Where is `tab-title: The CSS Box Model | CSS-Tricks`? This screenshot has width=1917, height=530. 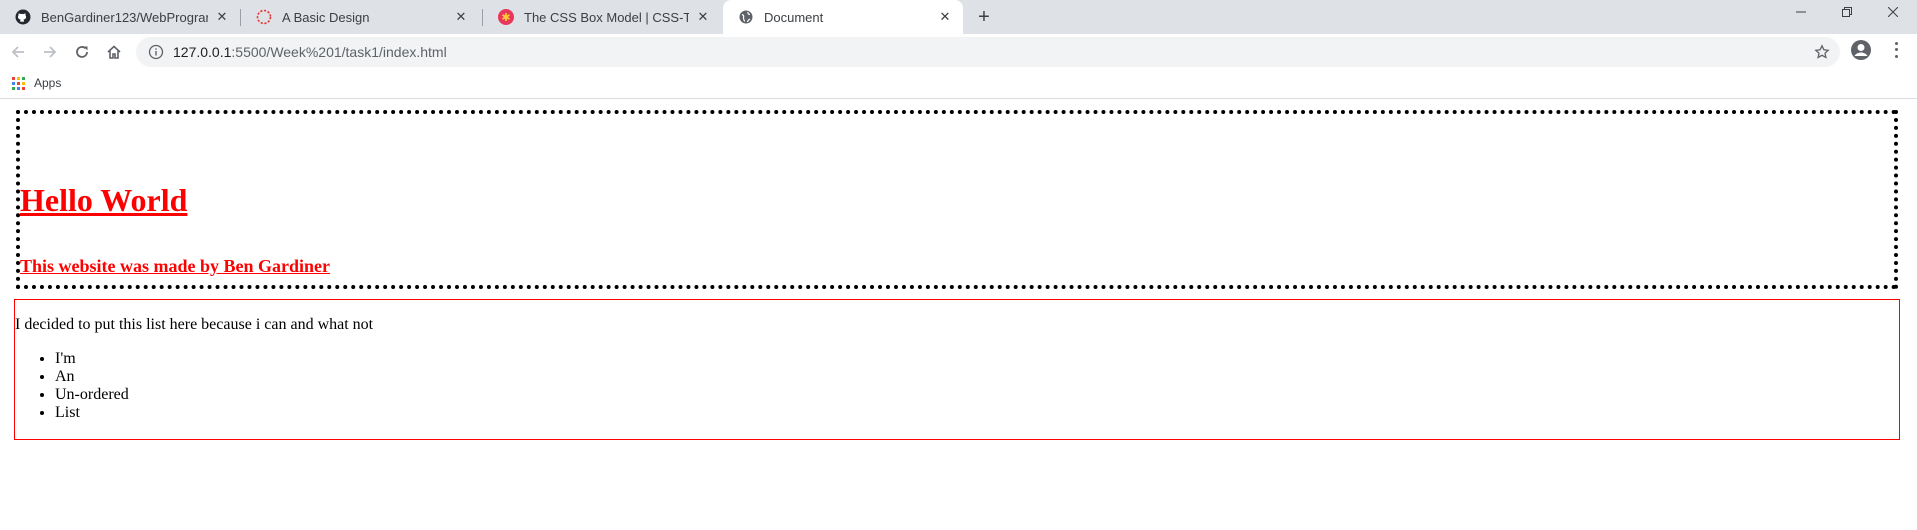 tab-title: The CSS Box Model | CSS-Tricks is located at coordinates (606, 17).